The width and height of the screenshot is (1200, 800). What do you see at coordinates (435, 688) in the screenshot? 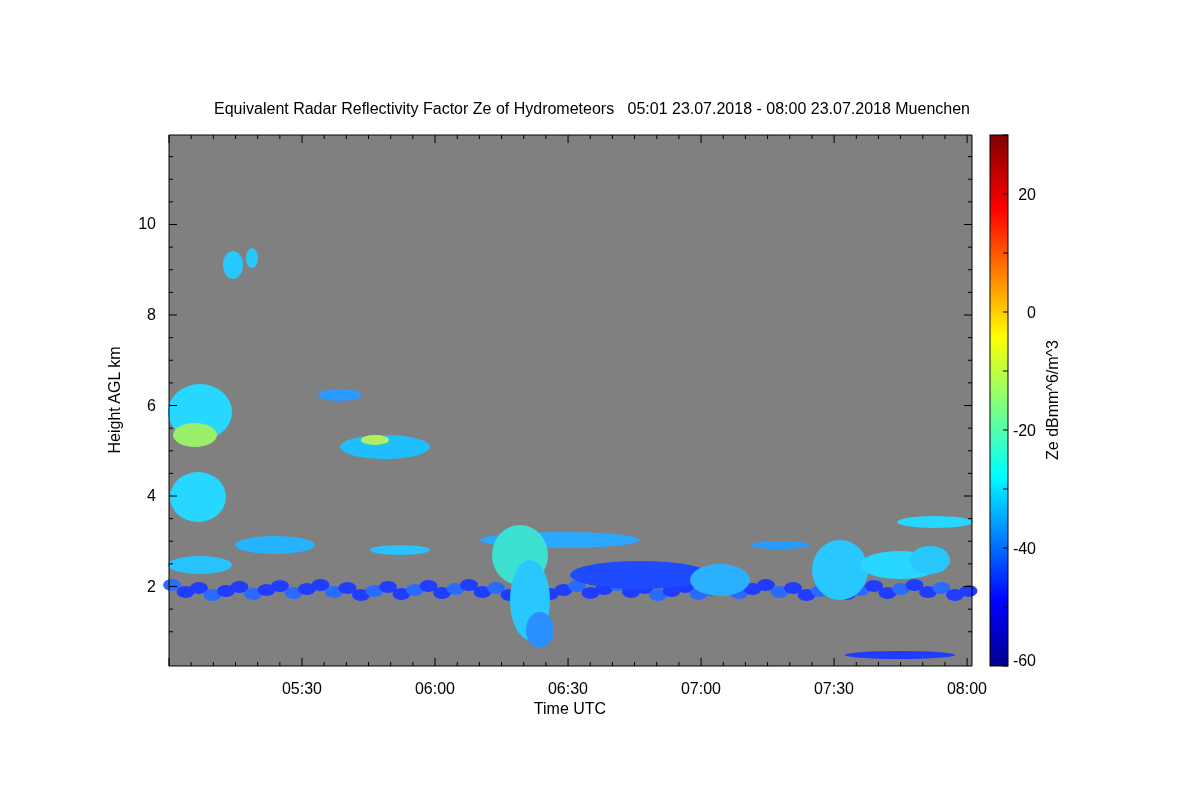
I see `x-tick-label: 06:00` at bounding box center [435, 688].